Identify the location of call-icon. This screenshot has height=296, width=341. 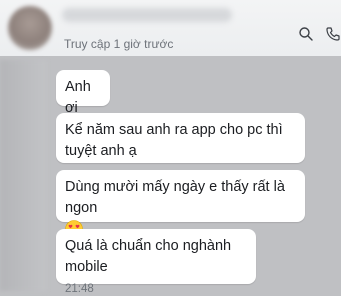
(333, 34).